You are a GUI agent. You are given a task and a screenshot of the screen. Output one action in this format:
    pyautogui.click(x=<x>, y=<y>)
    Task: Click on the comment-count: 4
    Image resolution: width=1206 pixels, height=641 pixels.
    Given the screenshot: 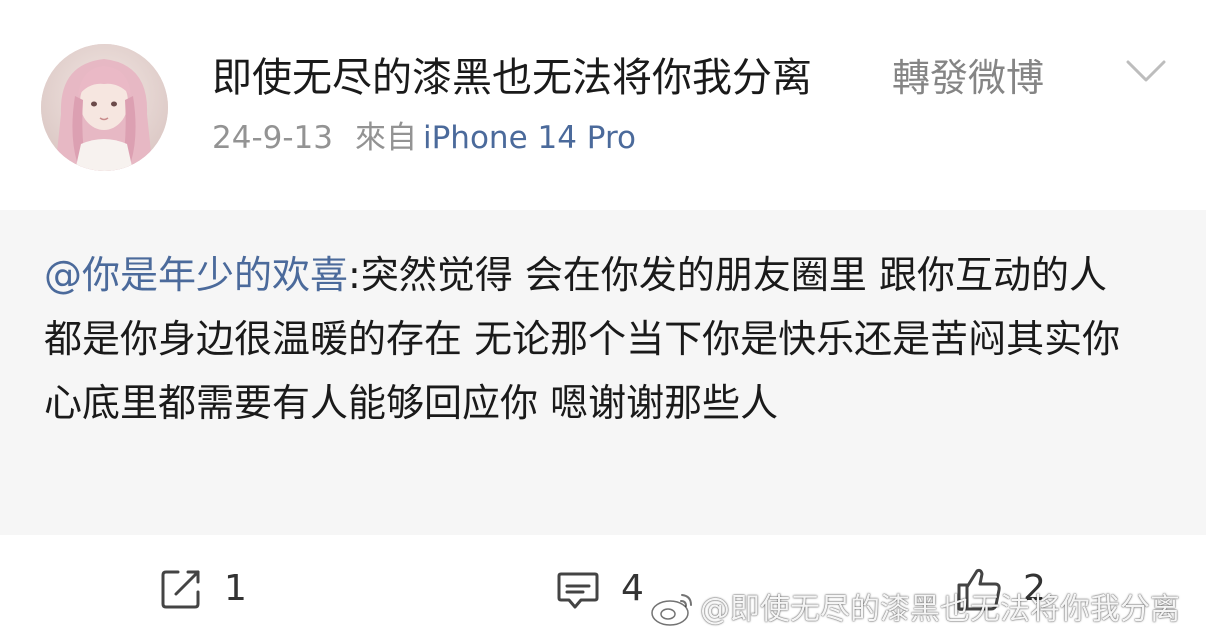 What is the action you would take?
    pyautogui.click(x=632, y=588)
    